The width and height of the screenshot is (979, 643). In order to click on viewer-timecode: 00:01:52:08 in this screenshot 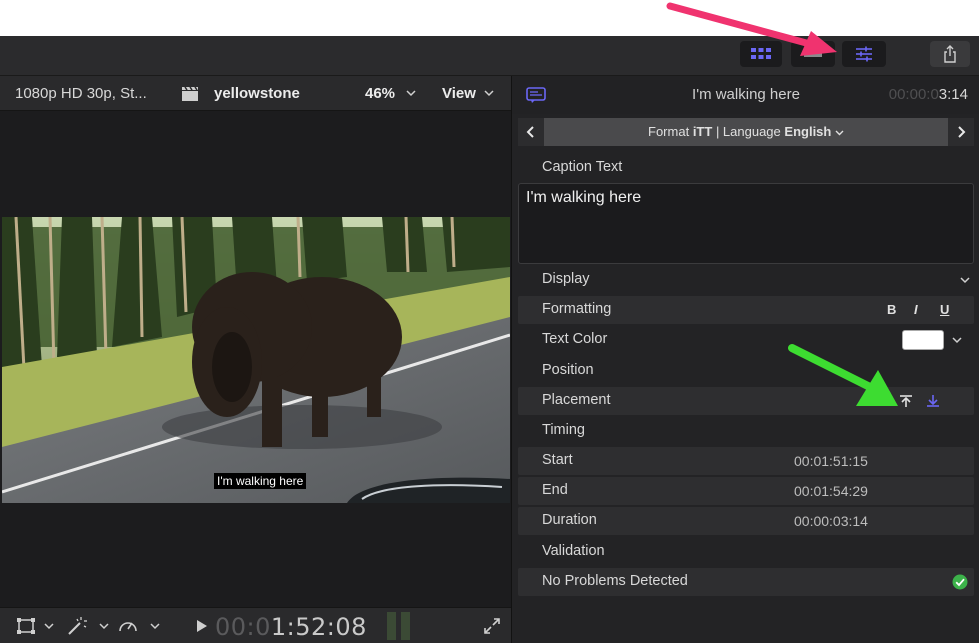, I will do `click(291, 627)`.